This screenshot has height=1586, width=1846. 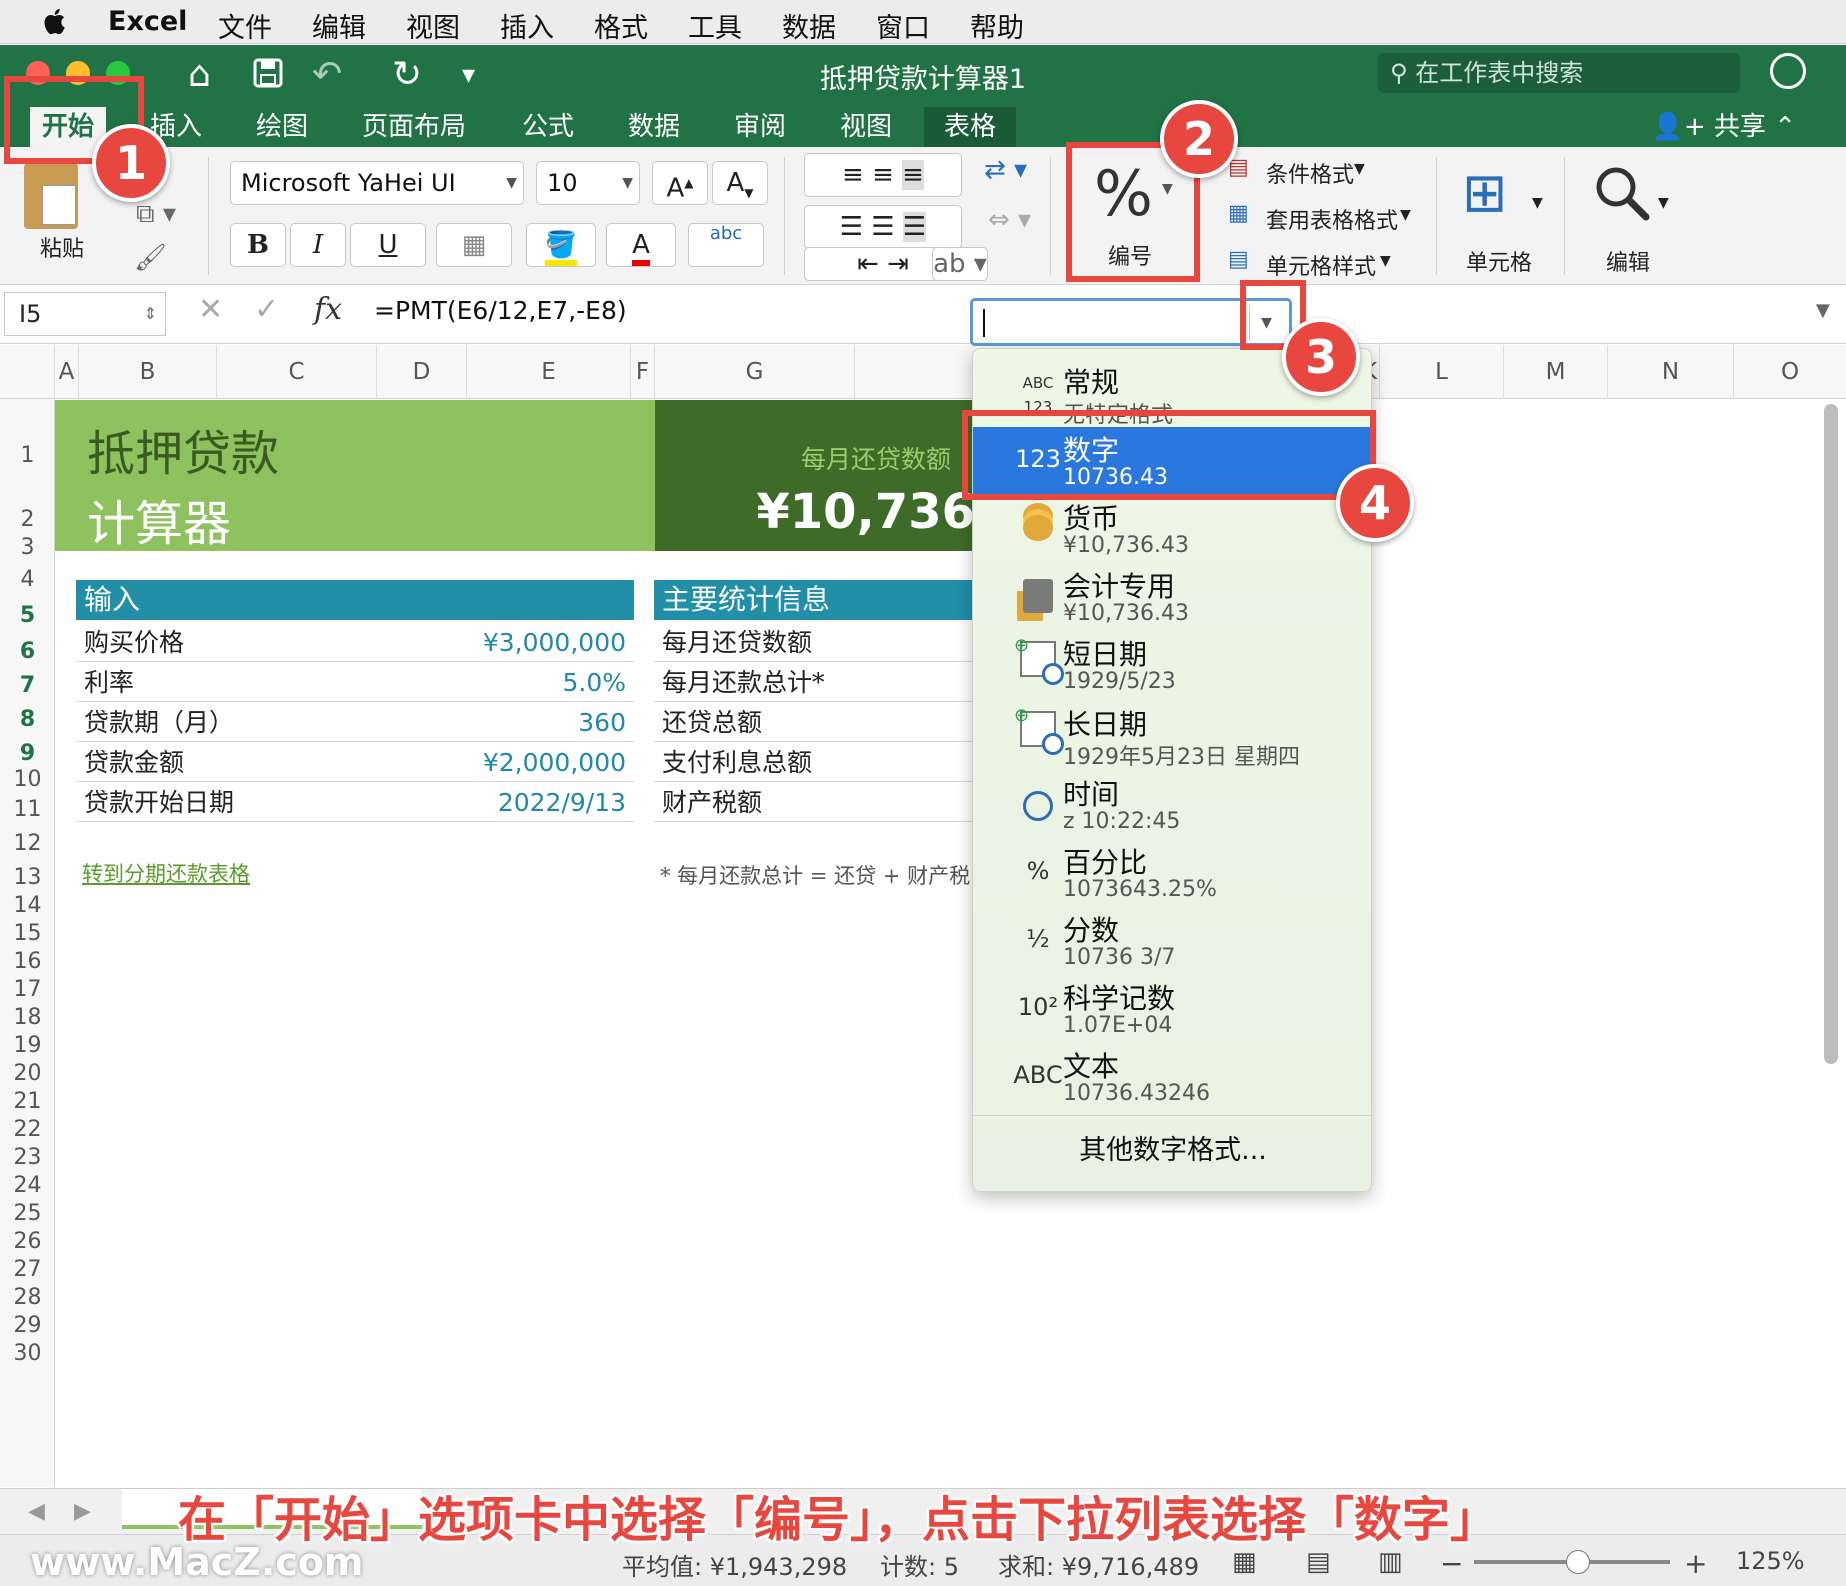 I want to click on menu-view: 视图, so click(x=433, y=25).